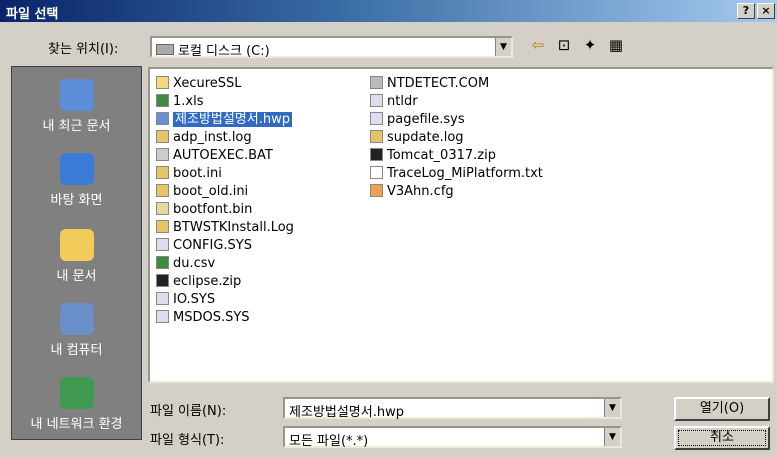 Image resolution: width=777 pixels, height=457 pixels. I want to click on folder-icon, so click(162, 82).